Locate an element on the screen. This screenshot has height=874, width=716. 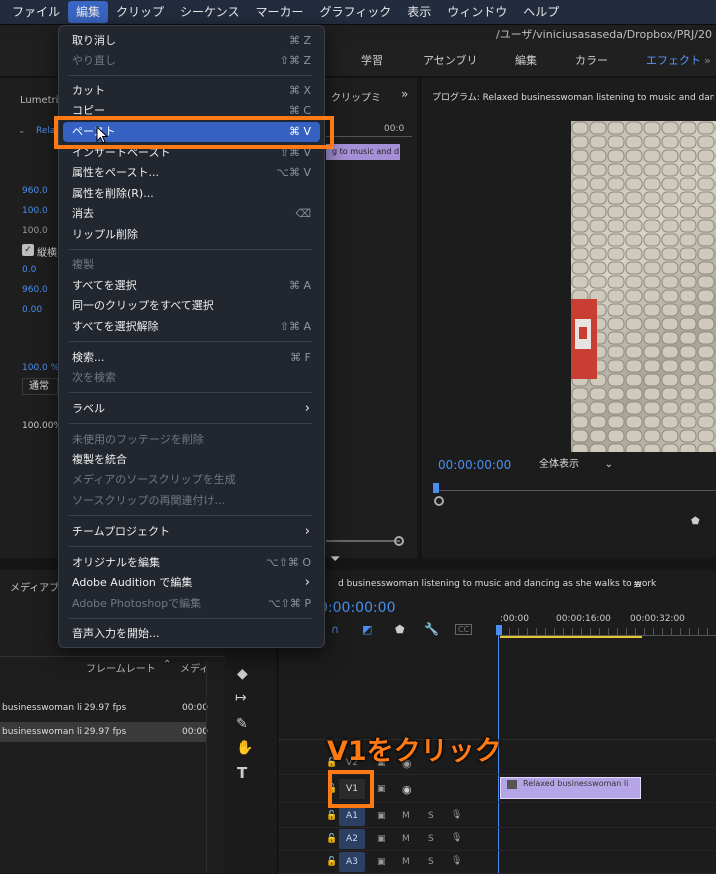
menu-item-edit-audition: Adobe Audition で編集 › is located at coordinates (191, 583).